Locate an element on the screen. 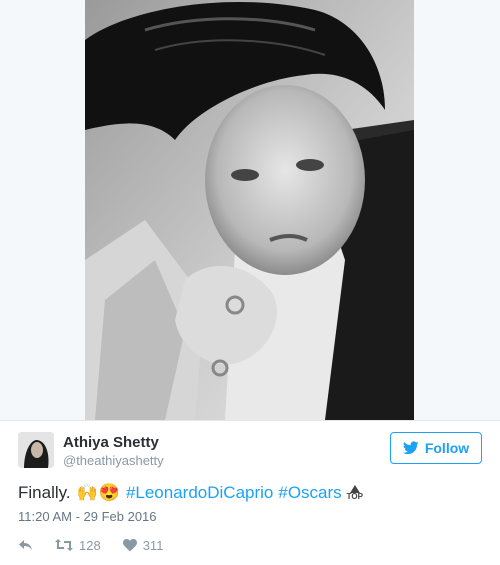 The image size is (500, 565). hashtag-oscars: #Oscars is located at coordinates (309, 493).